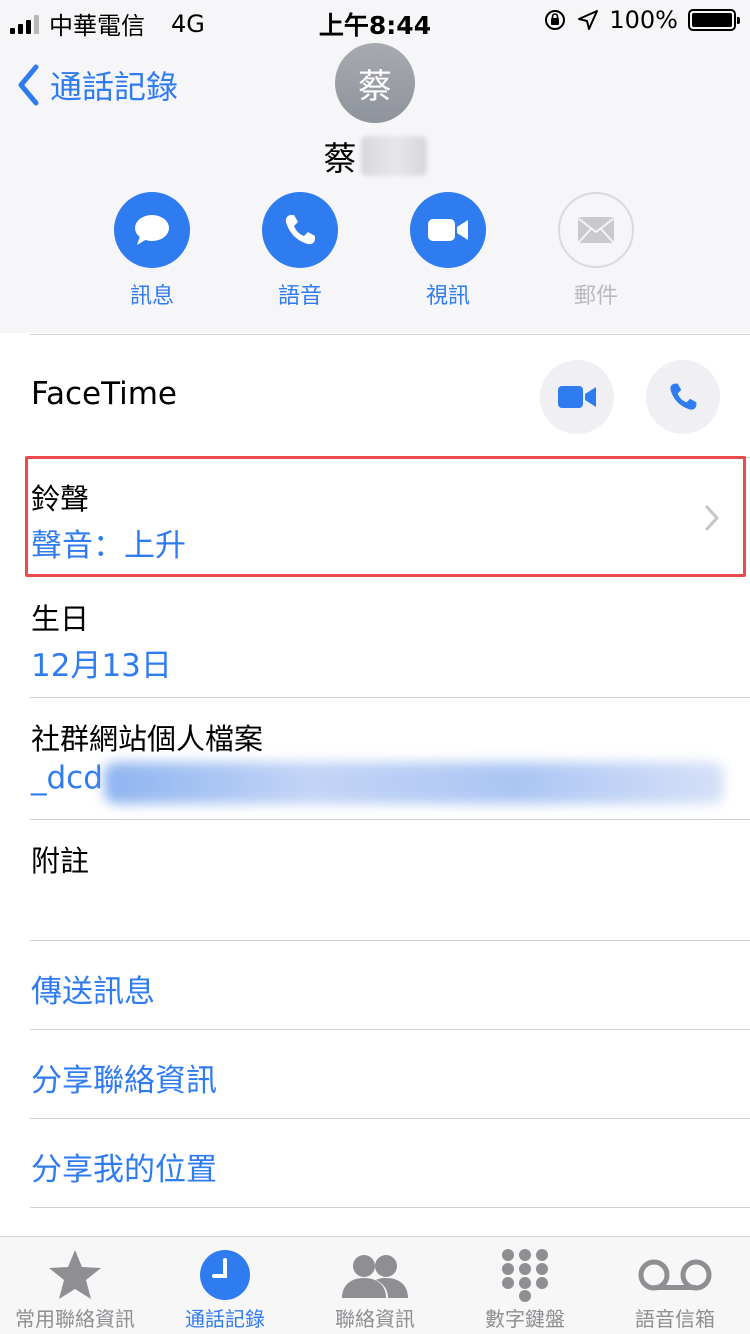 The height and width of the screenshot is (1334, 750). Describe the element at coordinates (596, 251) in the screenshot. I see `mail-action-button: 郵件` at that location.